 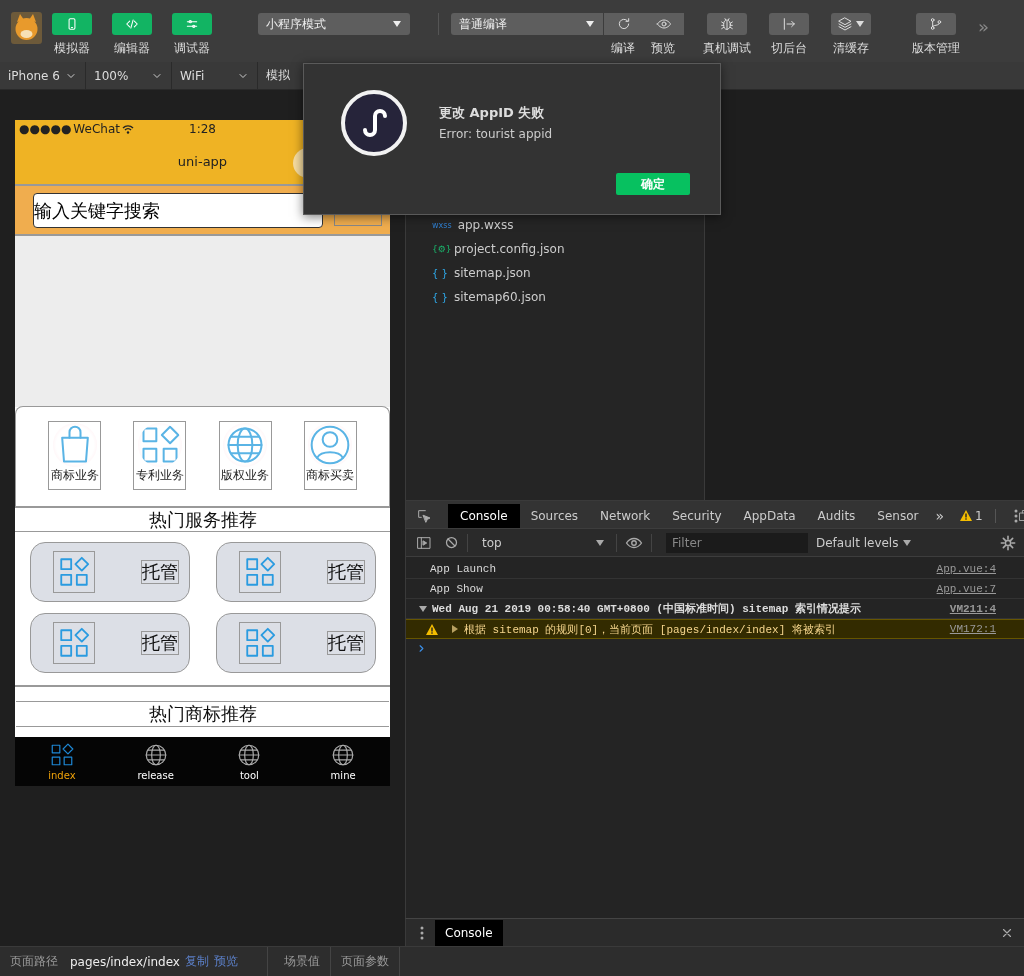 I want to click on status-time: 1:28, so click(x=202, y=129).